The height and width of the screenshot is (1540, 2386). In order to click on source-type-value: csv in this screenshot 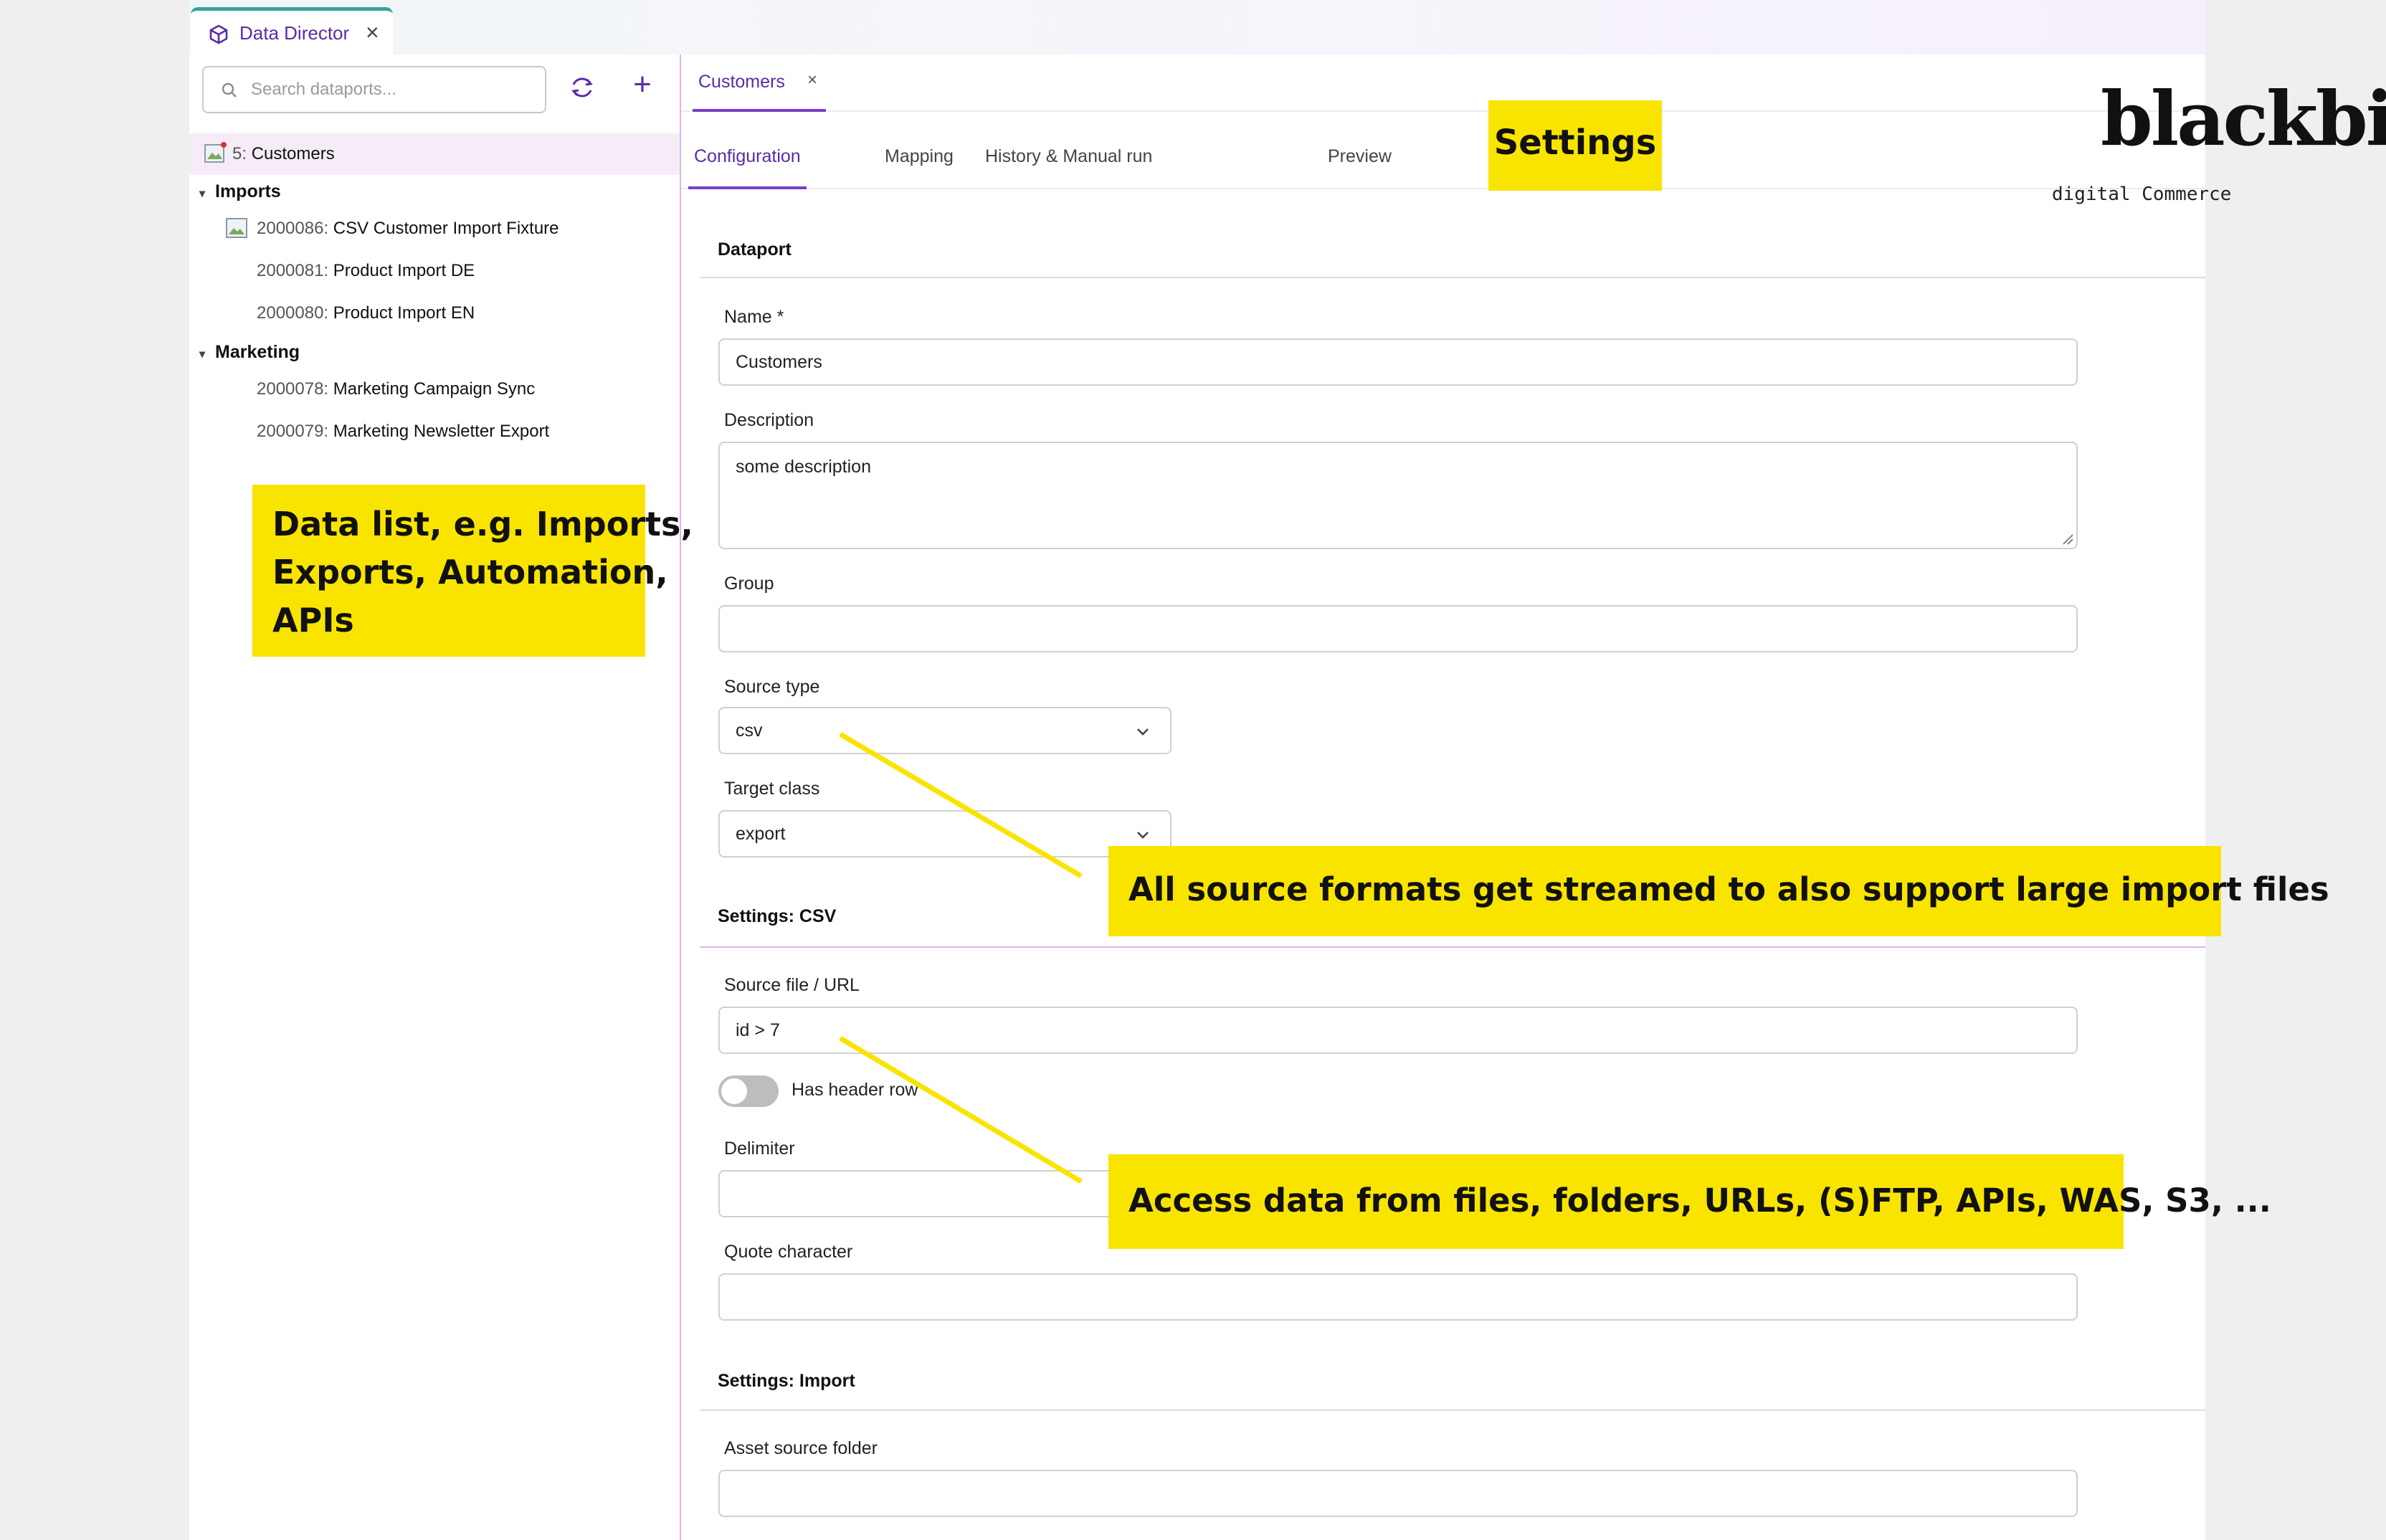, I will do `click(749, 731)`.